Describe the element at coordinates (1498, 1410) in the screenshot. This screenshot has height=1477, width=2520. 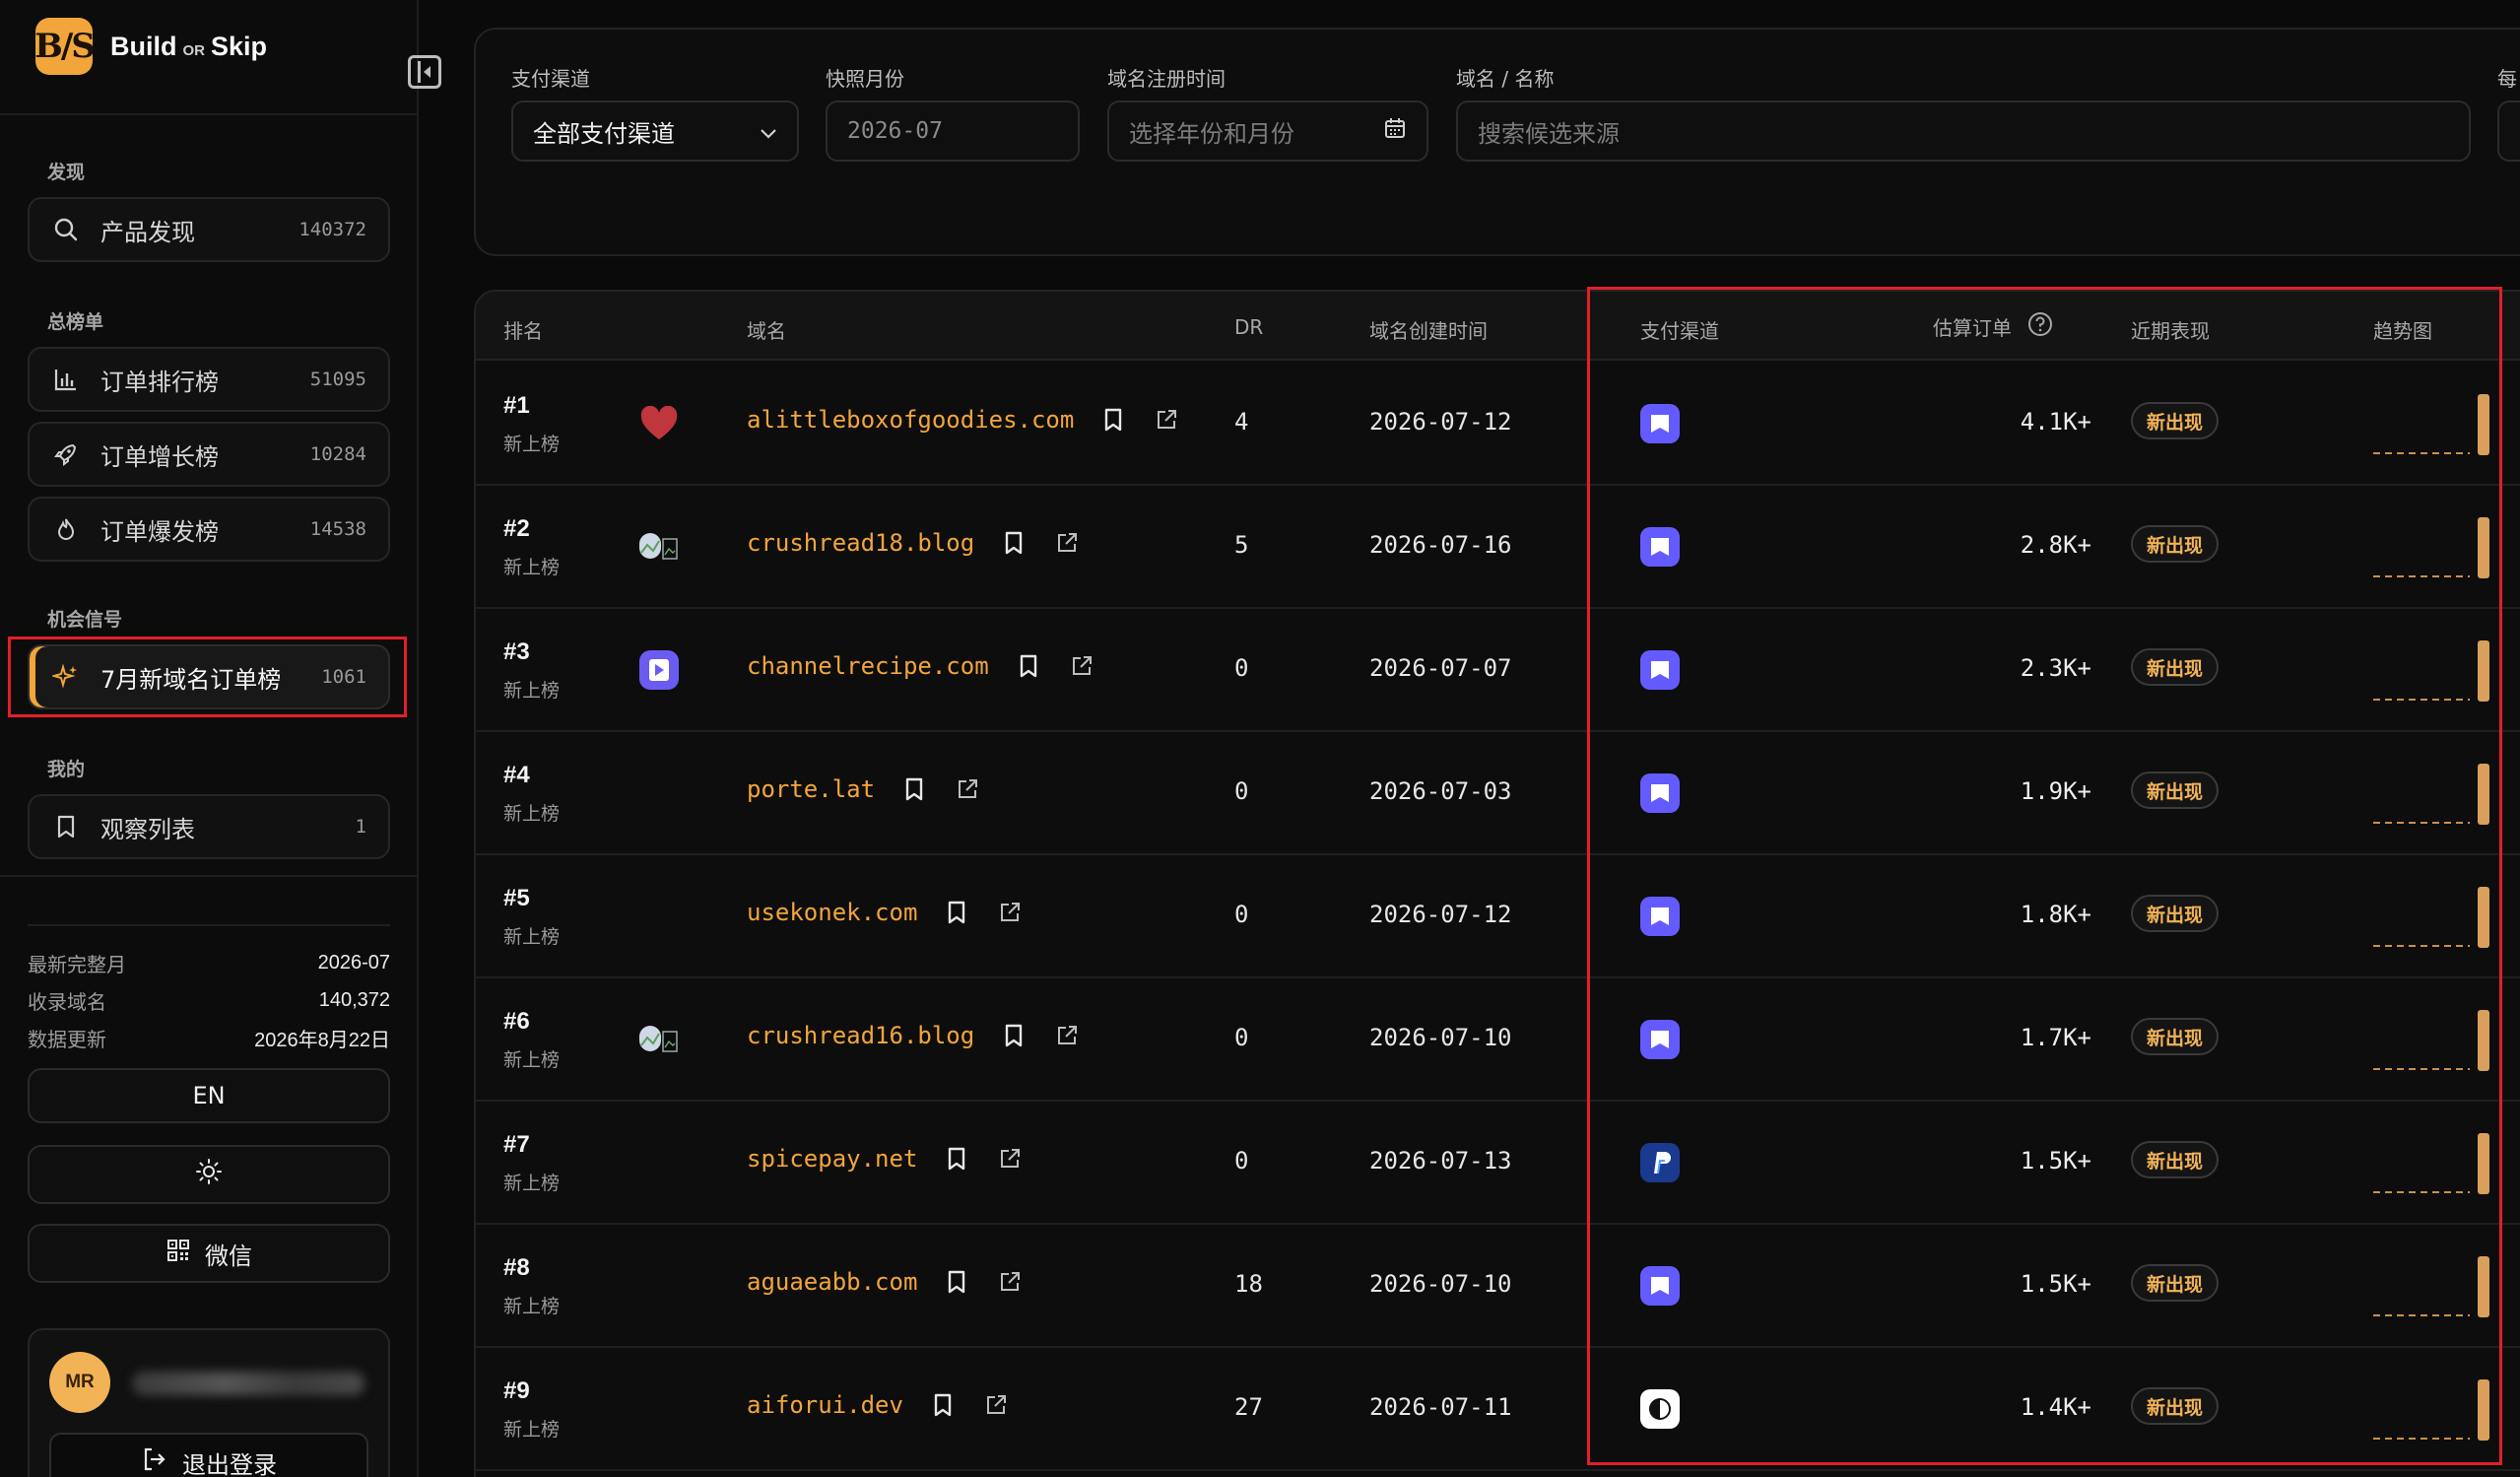
I see `table-row: #9 新上榜 aiforui.dev 27 2026-07-11 1.4K+ 新出现` at that location.